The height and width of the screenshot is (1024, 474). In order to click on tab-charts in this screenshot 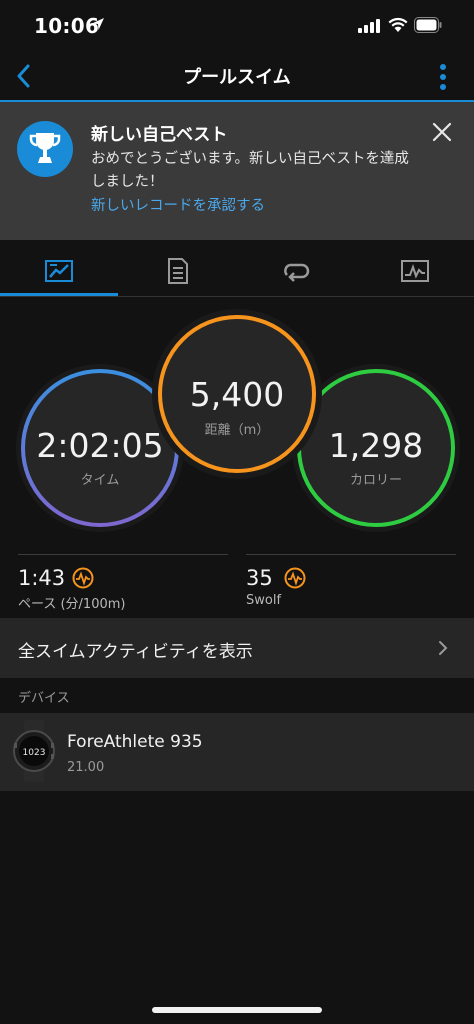, I will do `click(415, 271)`.